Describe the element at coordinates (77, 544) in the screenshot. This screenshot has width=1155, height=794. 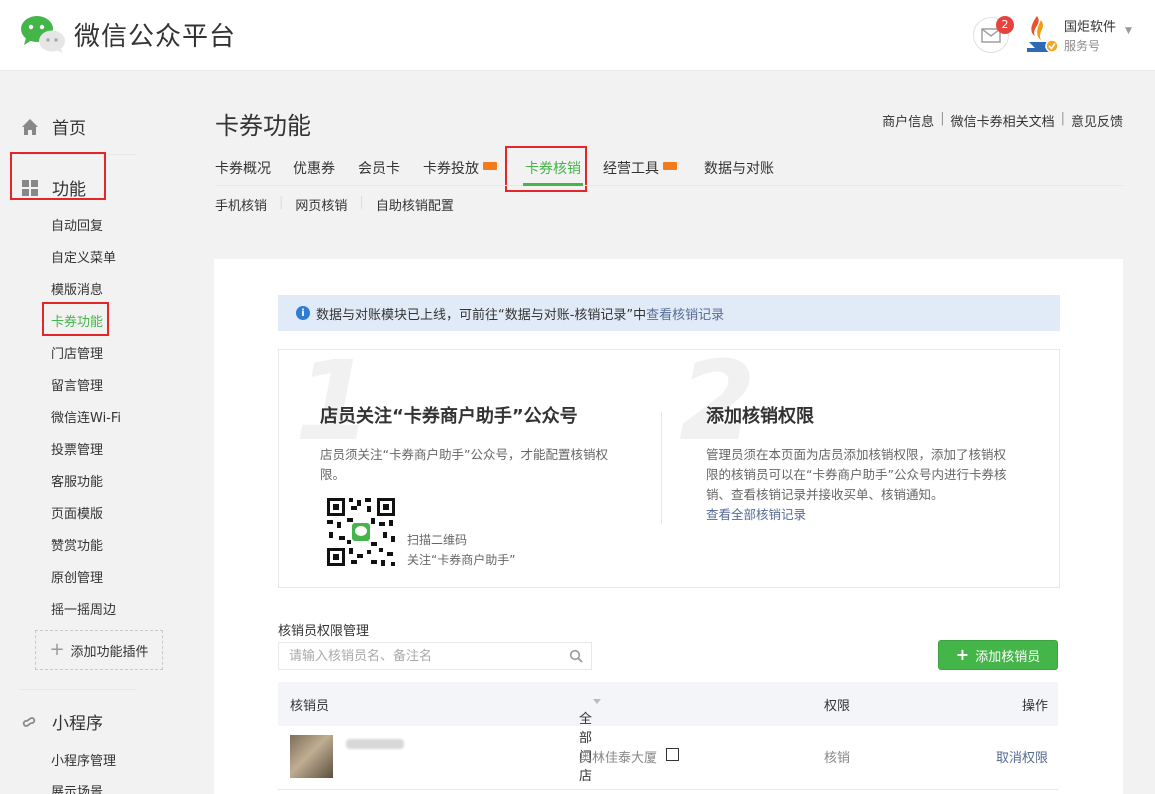
I see `sidebar-item-reward: 赞赏功能` at that location.